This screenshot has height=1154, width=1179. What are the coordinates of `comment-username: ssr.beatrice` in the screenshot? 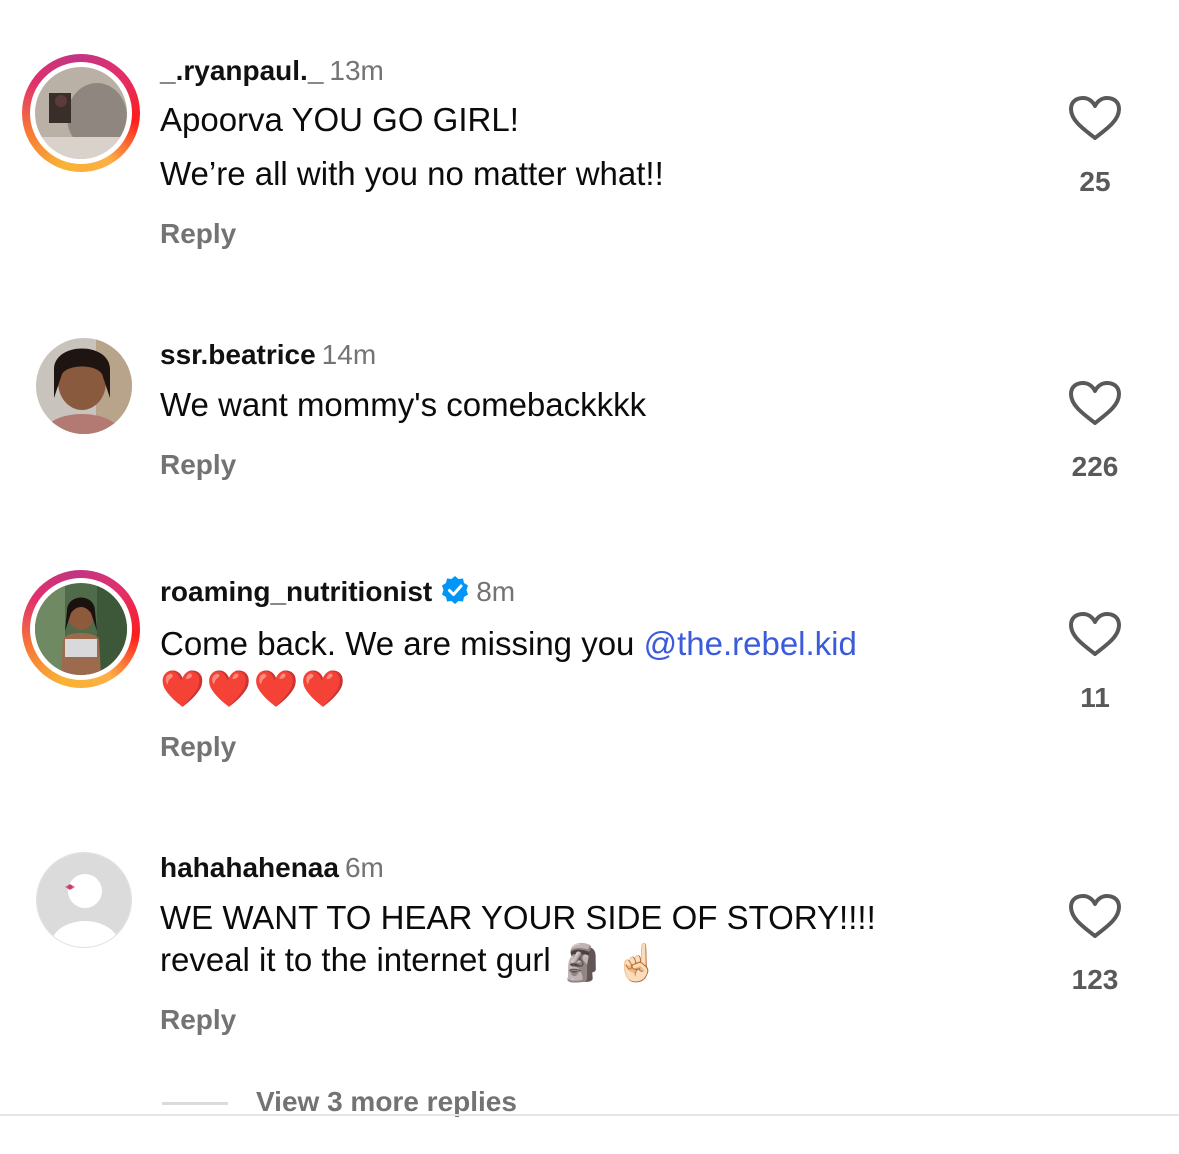 It's located at (238, 354).